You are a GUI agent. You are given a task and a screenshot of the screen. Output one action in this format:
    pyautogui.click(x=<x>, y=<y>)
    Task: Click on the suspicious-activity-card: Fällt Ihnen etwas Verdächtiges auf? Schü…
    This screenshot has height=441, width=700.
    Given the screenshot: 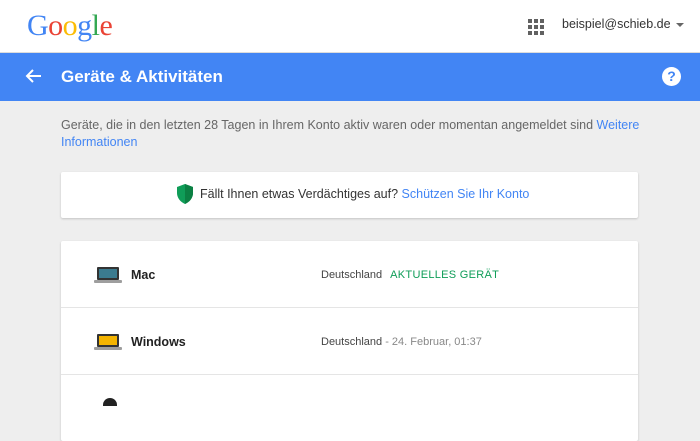 What is the action you would take?
    pyautogui.click(x=349, y=195)
    